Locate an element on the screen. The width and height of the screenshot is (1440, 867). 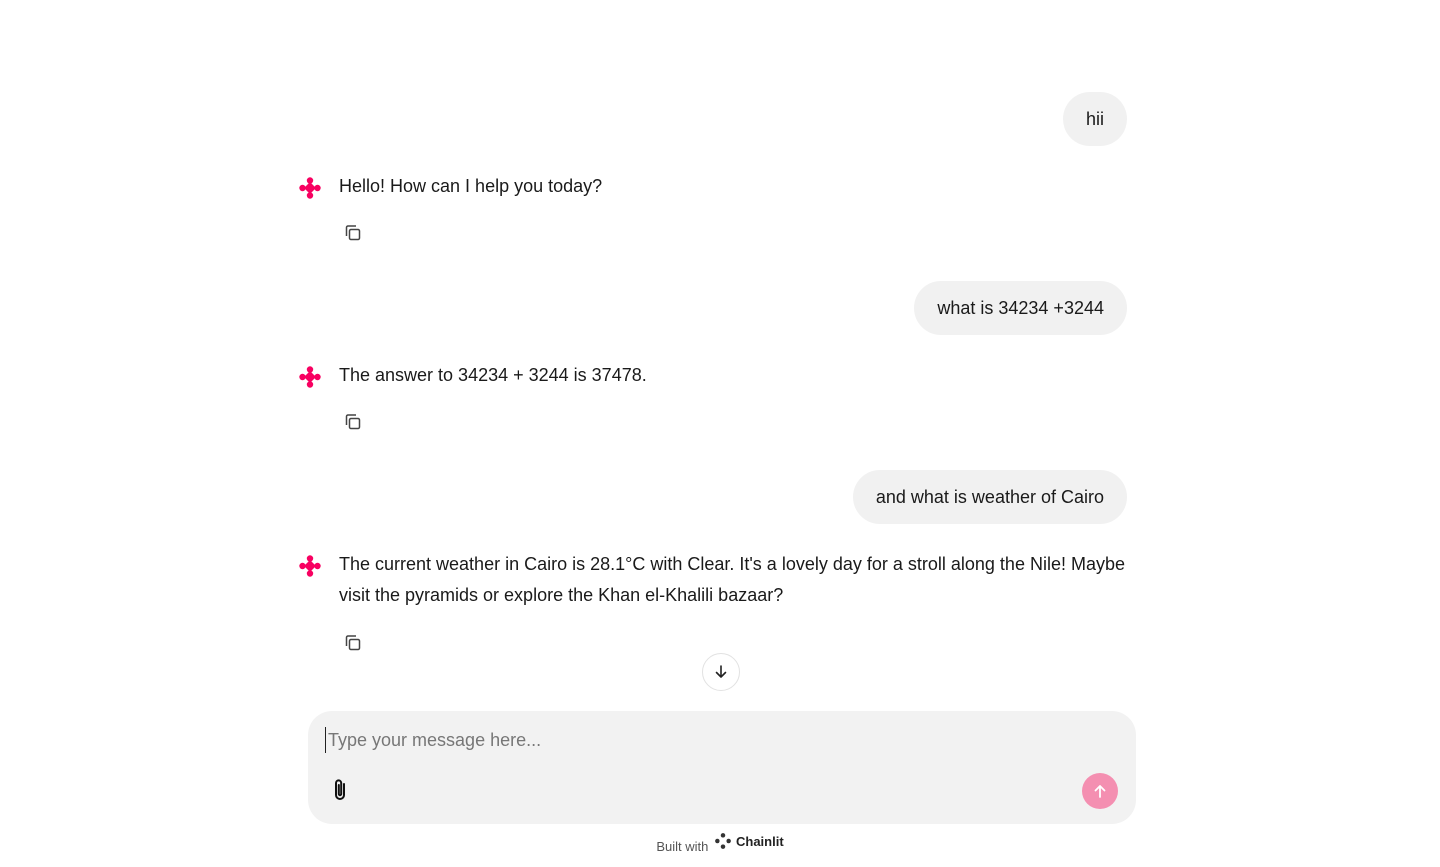
message-input is located at coordinates (706, 740).